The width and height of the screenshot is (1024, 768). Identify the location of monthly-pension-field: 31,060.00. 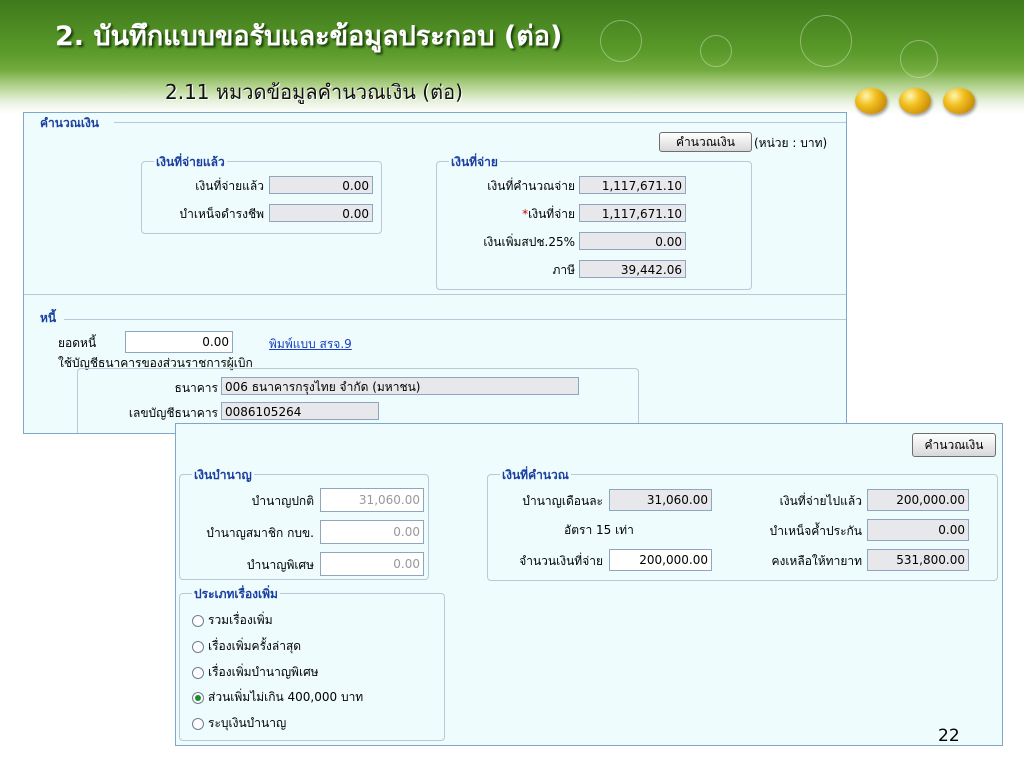
(660, 500).